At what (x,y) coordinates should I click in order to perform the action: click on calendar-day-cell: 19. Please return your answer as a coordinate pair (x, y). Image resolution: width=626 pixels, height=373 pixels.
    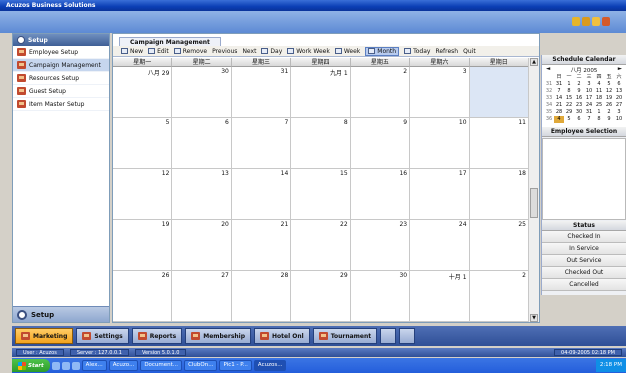
    Looking at the image, I should click on (143, 245).